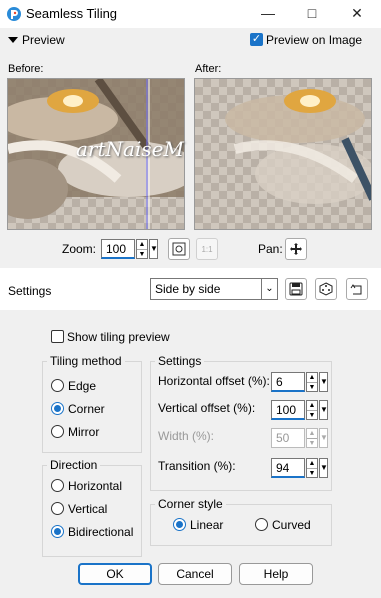 This screenshot has height=598, width=381. I want to click on dice-icon, so click(326, 289).